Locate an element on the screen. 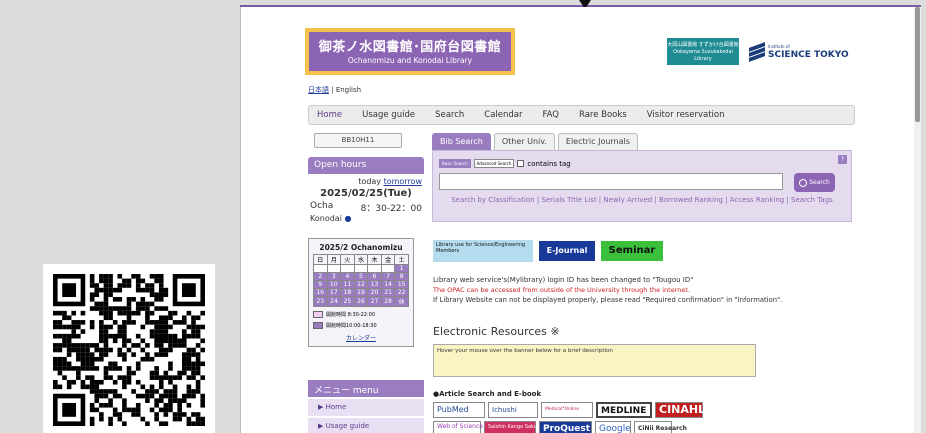 The width and height of the screenshot is (926, 433). medical-online-logo: Medical*Online is located at coordinates (567, 410).